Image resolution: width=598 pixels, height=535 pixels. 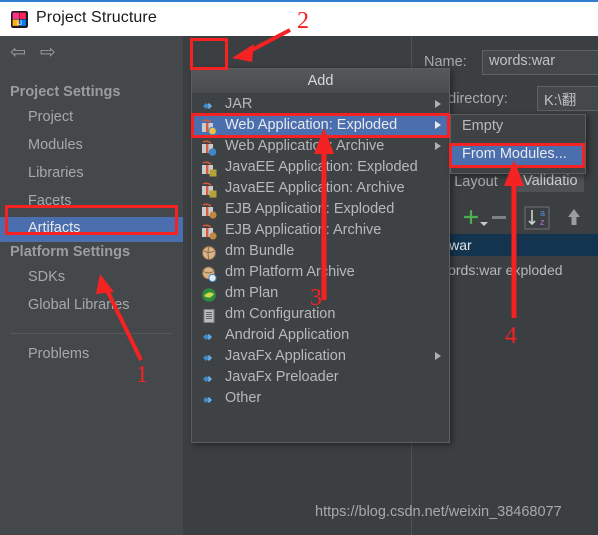 What do you see at coordinates (290, 272) in the screenshot?
I see `menu-item-label: dm Platform Archive` at bounding box center [290, 272].